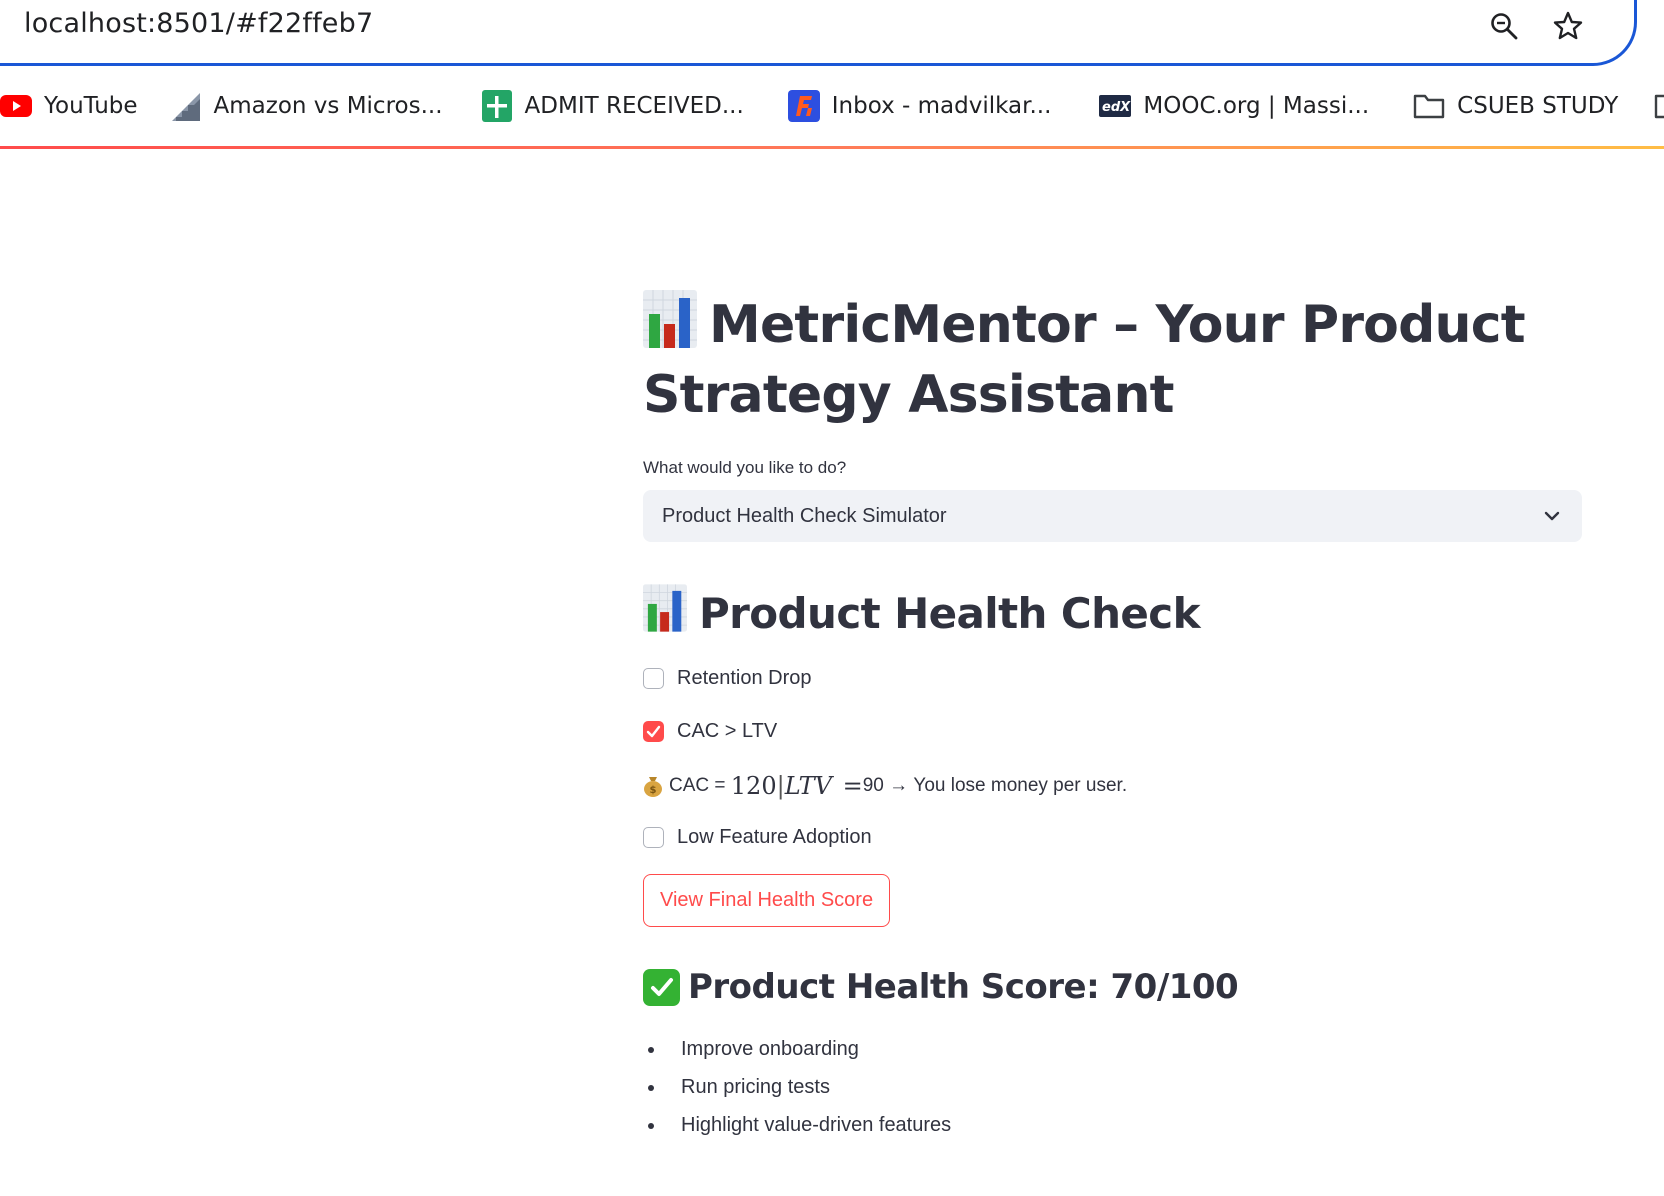 This screenshot has height=1196, width=1664. I want to click on ltv-value: 90, so click(873, 785).